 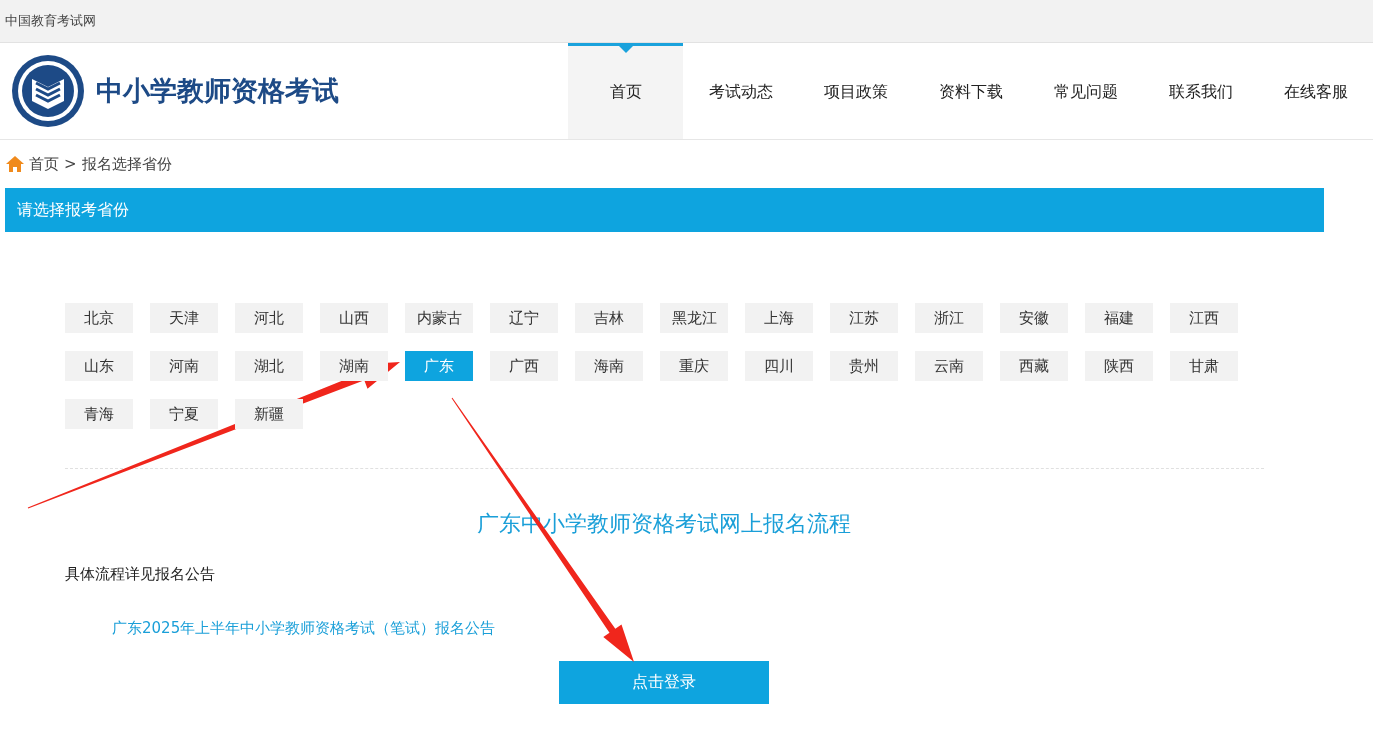 I want to click on nav-tab: 在线客服, so click(x=1315, y=91).